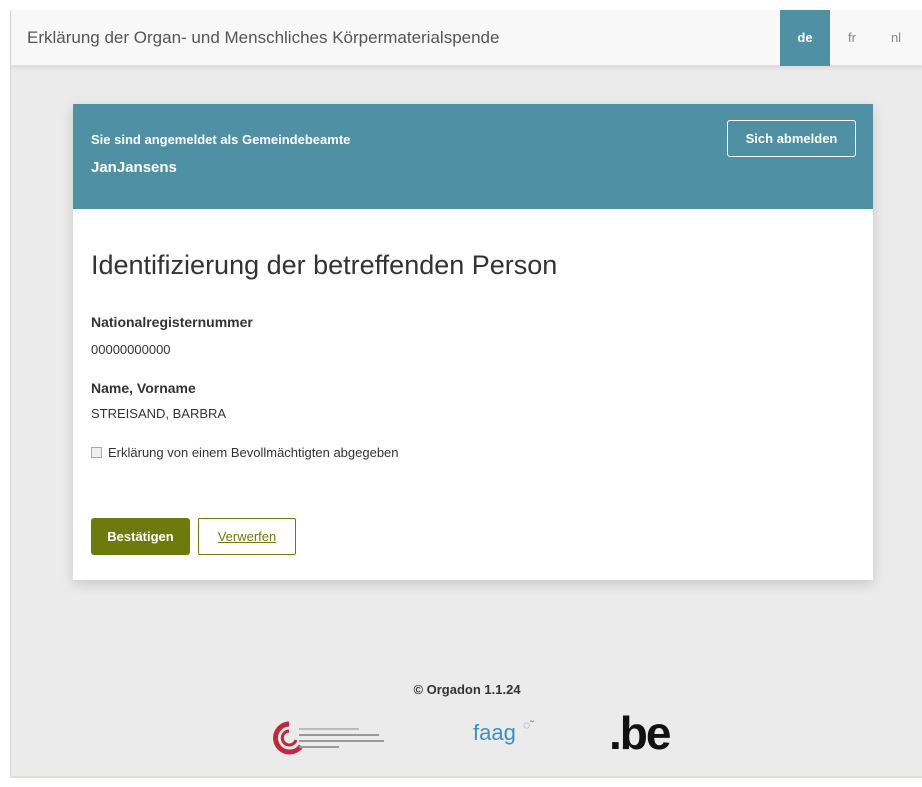 Image resolution: width=922 pixels, height=787 pixels. I want to click on faag-wave-icon: ◌̃, so click(527, 725).